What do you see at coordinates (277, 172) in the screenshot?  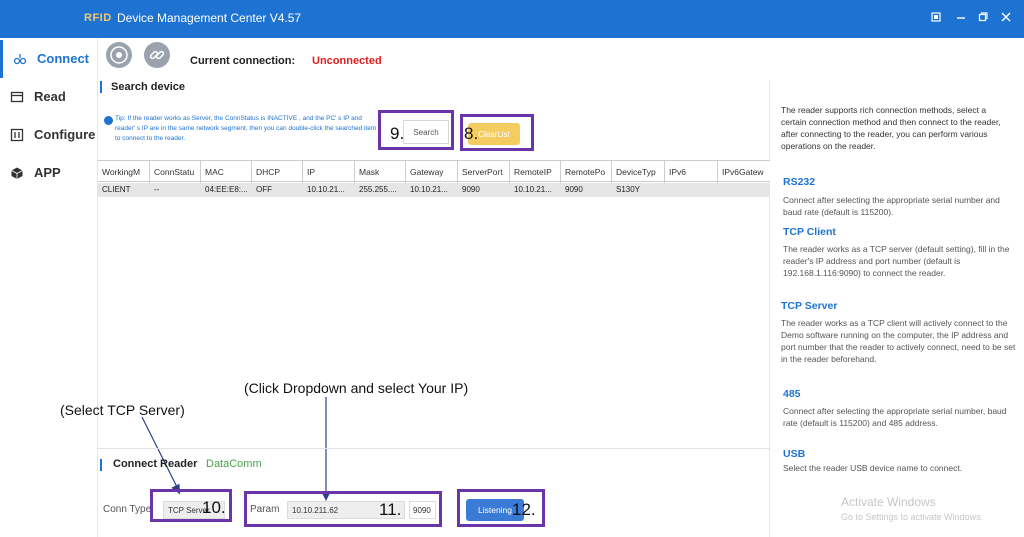 I see `column-header: DHCP` at bounding box center [277, 172].